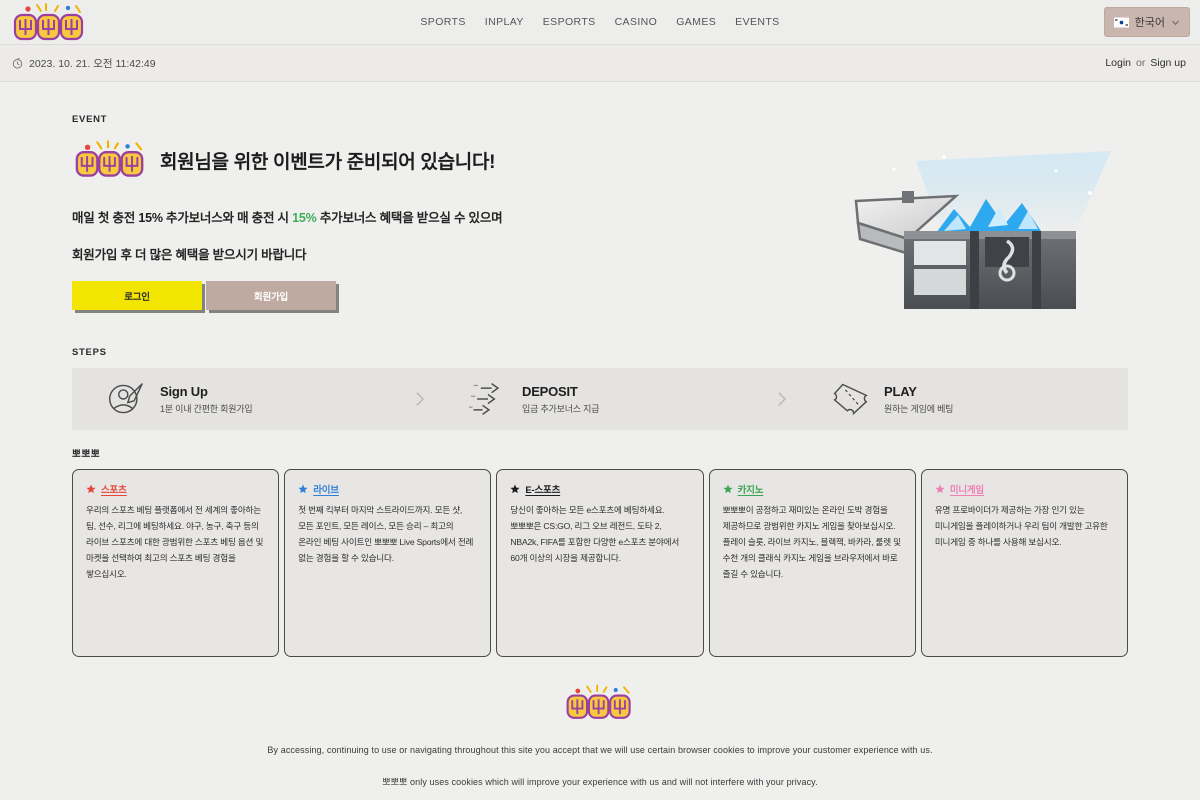 This screenshot has width=1200, height=800. Describe the element at coordinates (150, 218) in the screenshot. I see `bonus-percent-first: 15%` at that location.